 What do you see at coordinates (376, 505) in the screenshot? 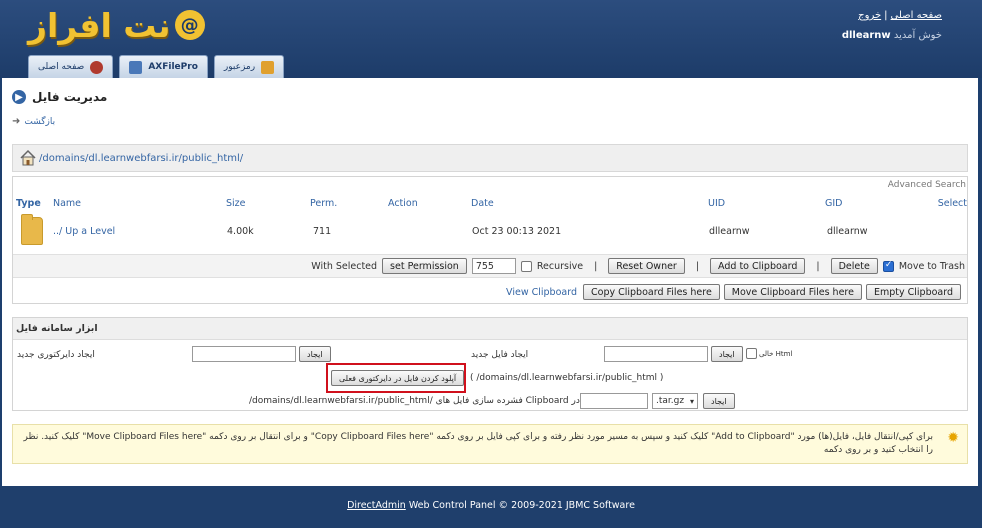
I see `directadmin-link: DirectAdmin` at bounding box center [376, 505].